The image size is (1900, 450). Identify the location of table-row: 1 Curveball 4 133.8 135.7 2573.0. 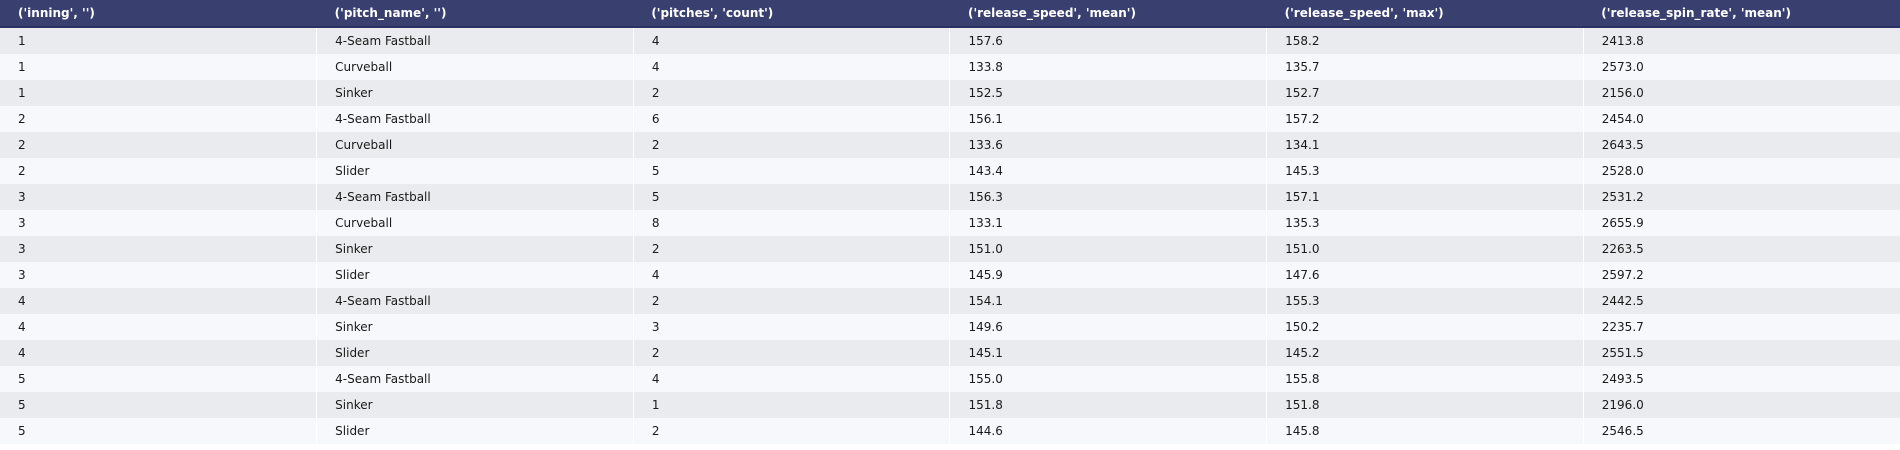
(950, 67).